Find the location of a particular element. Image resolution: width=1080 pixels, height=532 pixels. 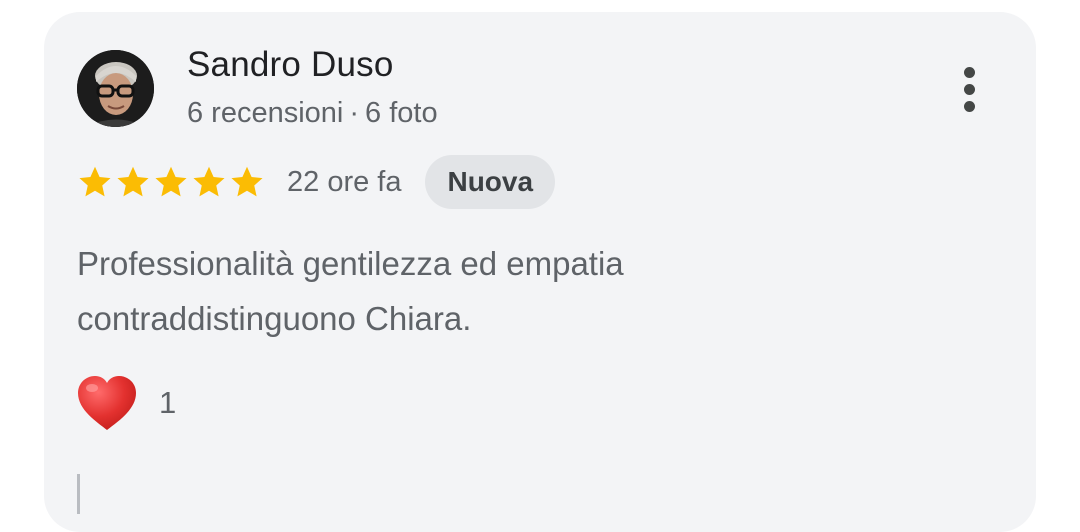

author-meta: 6 recensioni · 6 foto is located at coordinates (312, 113).